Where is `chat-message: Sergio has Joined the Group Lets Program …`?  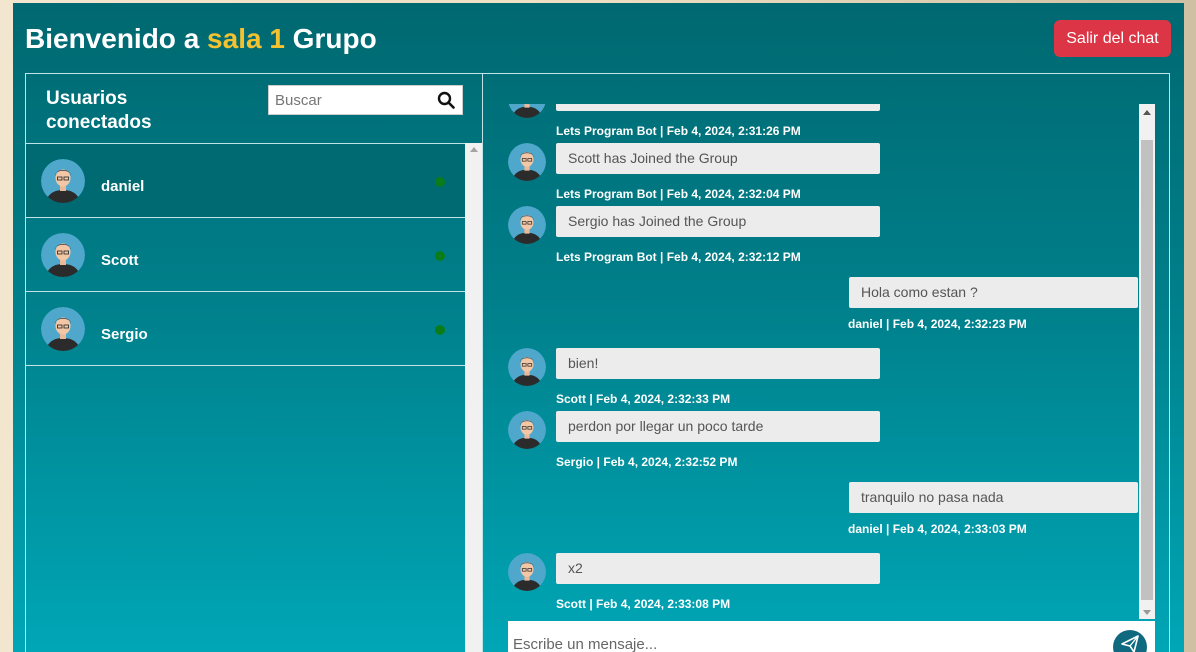
chat-message: Sergio has Joined the Group Lets Program … is located at coordinates (823, 238).